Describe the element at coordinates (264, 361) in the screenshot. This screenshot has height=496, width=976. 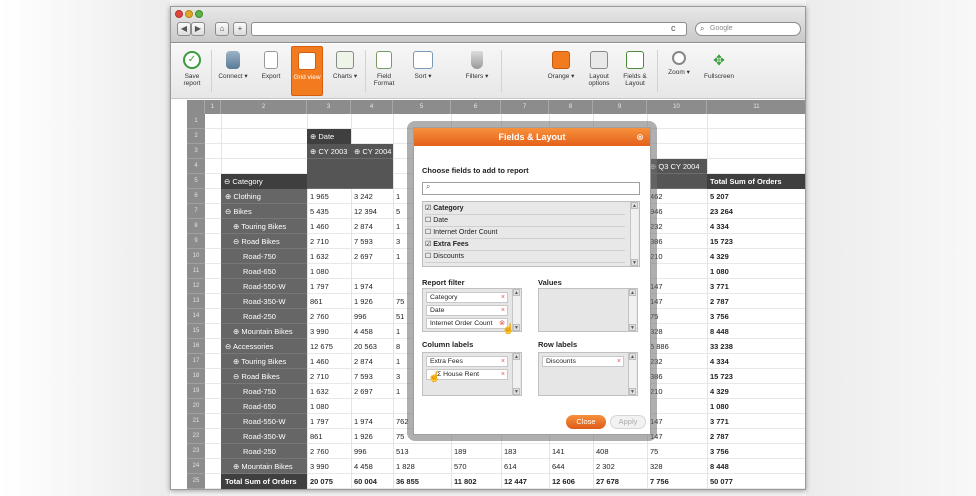
I see `row-label: ⊕ Touring Bikes` at that location.